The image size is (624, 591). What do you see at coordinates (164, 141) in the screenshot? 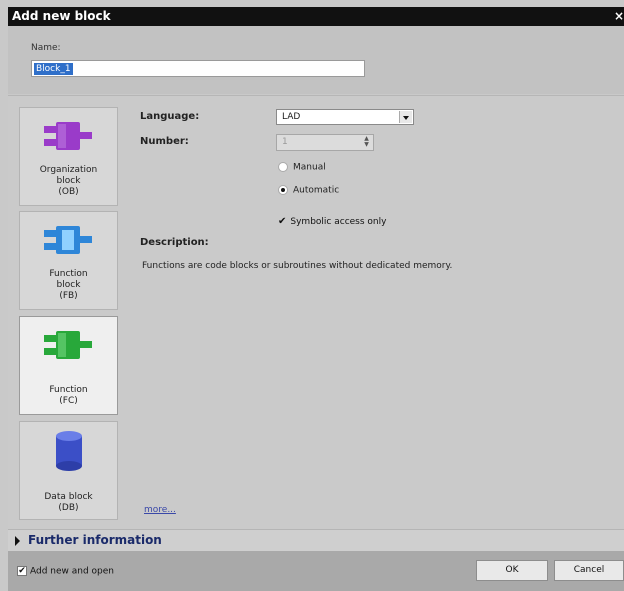
I see `number-label: Number:` at bounding box center [164, 141].